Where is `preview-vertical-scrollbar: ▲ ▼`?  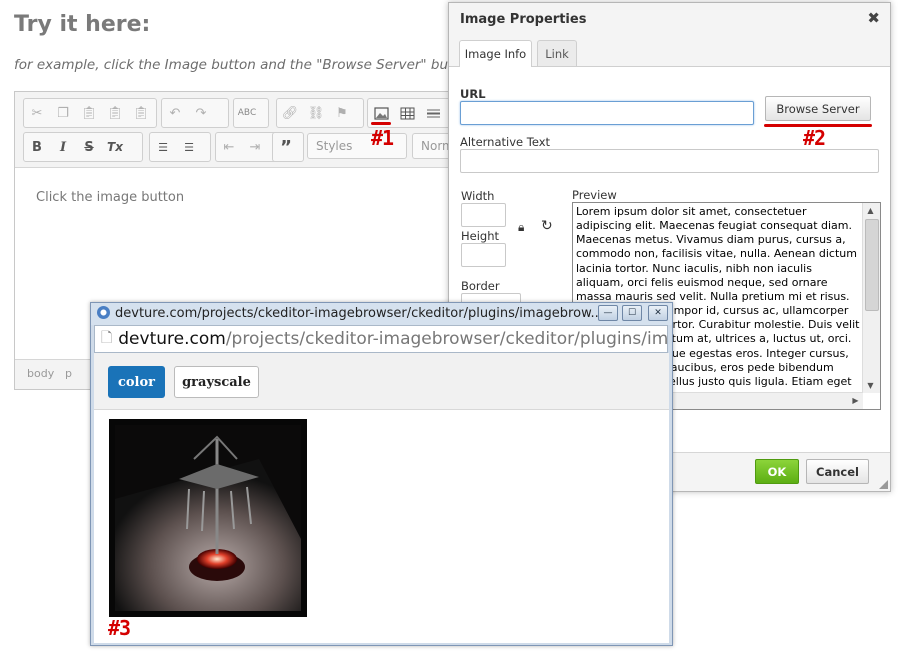
preview-vertical-scrollbar: ▲ ▼ is located at coordinates (871, 298).